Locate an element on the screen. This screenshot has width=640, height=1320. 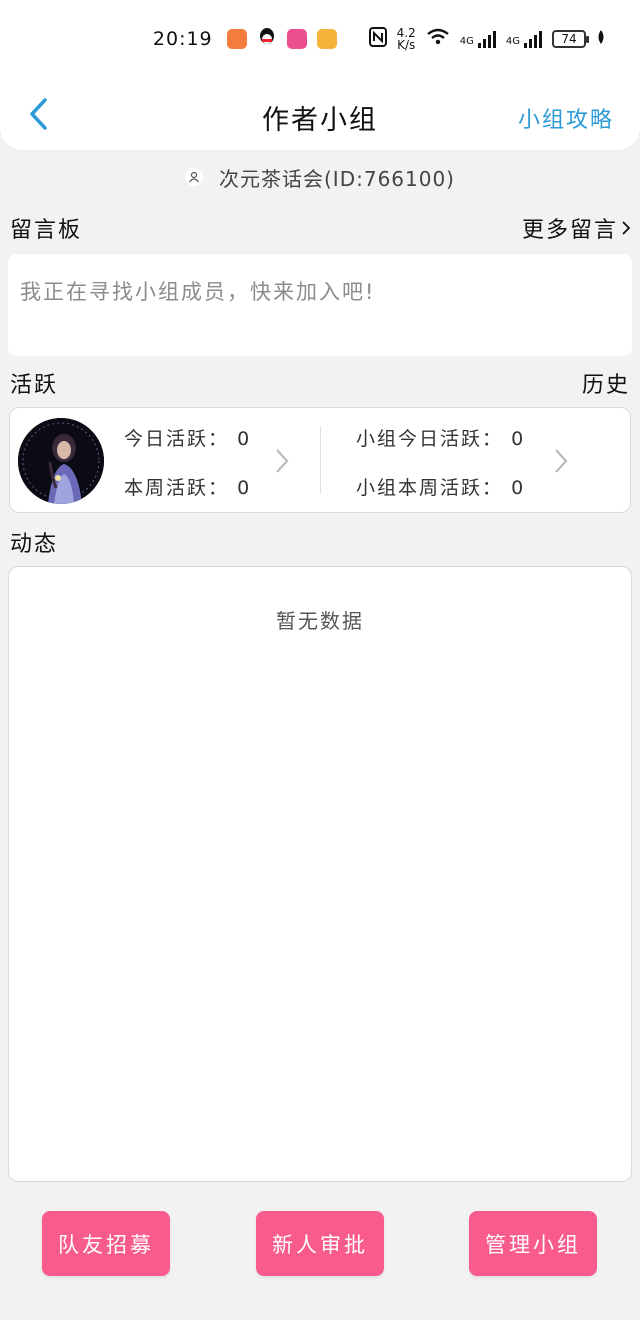
group-icon is located at coordinates (194, 177).